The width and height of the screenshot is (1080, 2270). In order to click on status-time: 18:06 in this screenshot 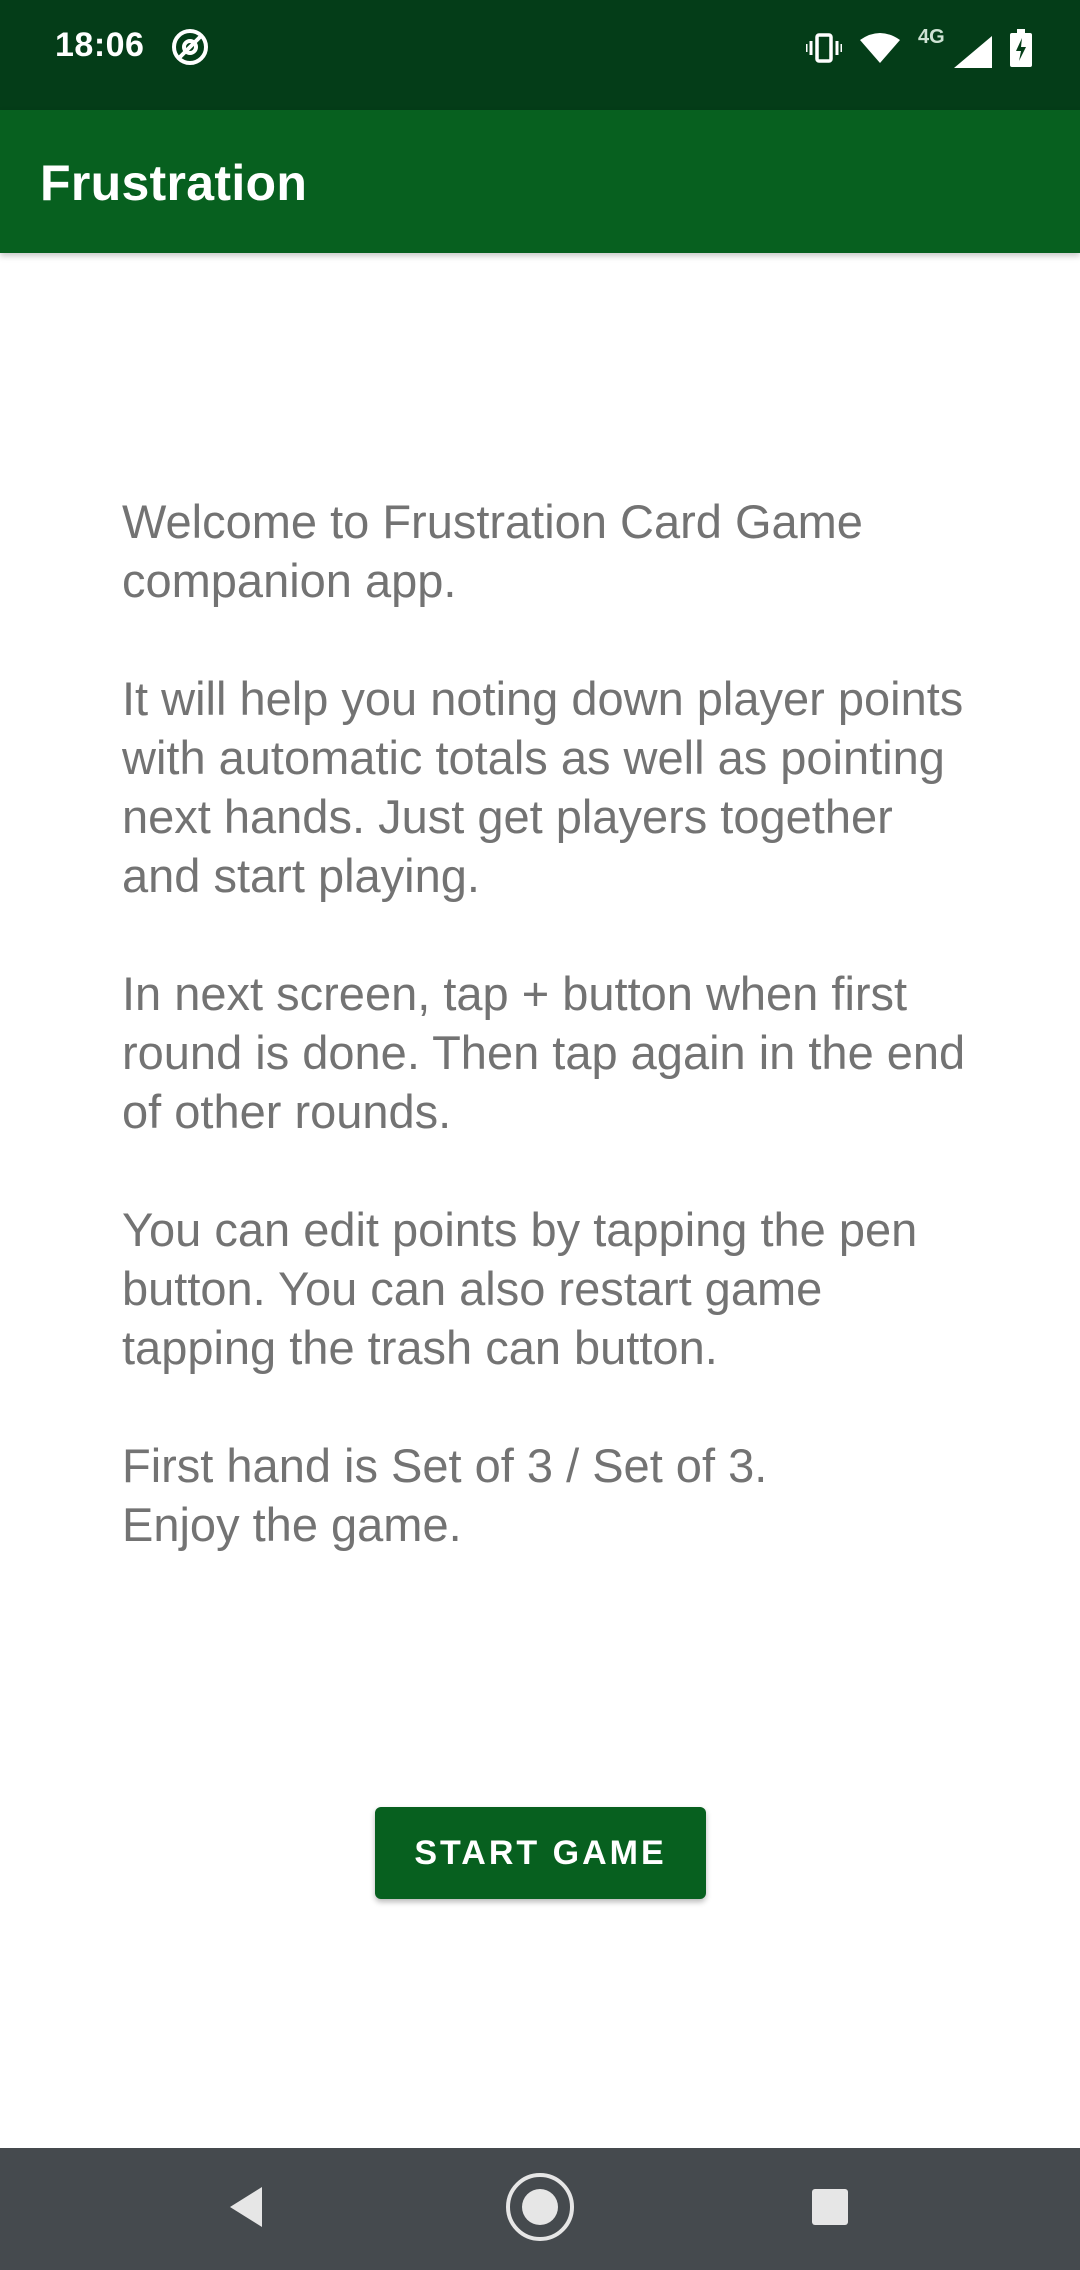, I will do `click(100, 45)`.